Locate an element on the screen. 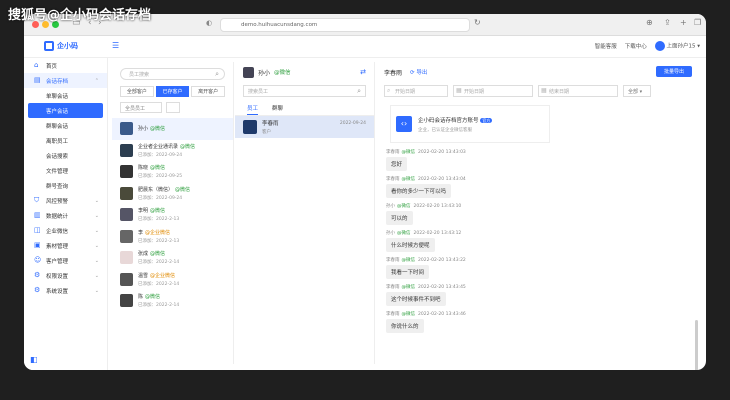  contact-filter-tabs: 全部客户 已存客户 离开客户 is located at coordinates (173, 91).